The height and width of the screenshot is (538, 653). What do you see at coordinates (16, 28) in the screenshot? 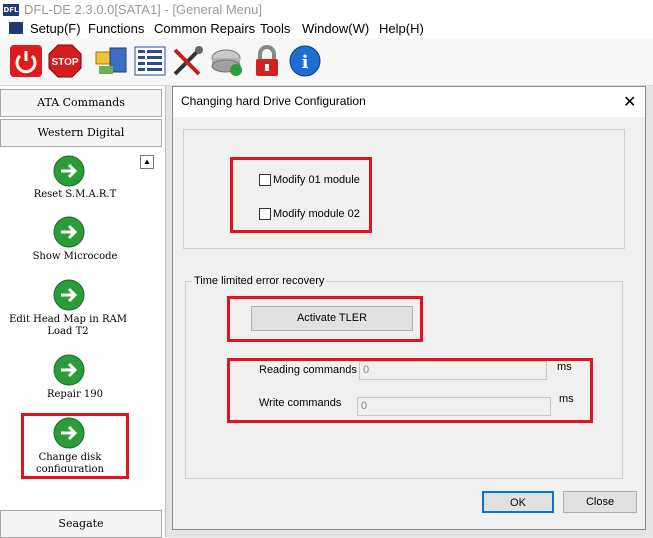
I see `document-icon` at bounding box center [16, 28].